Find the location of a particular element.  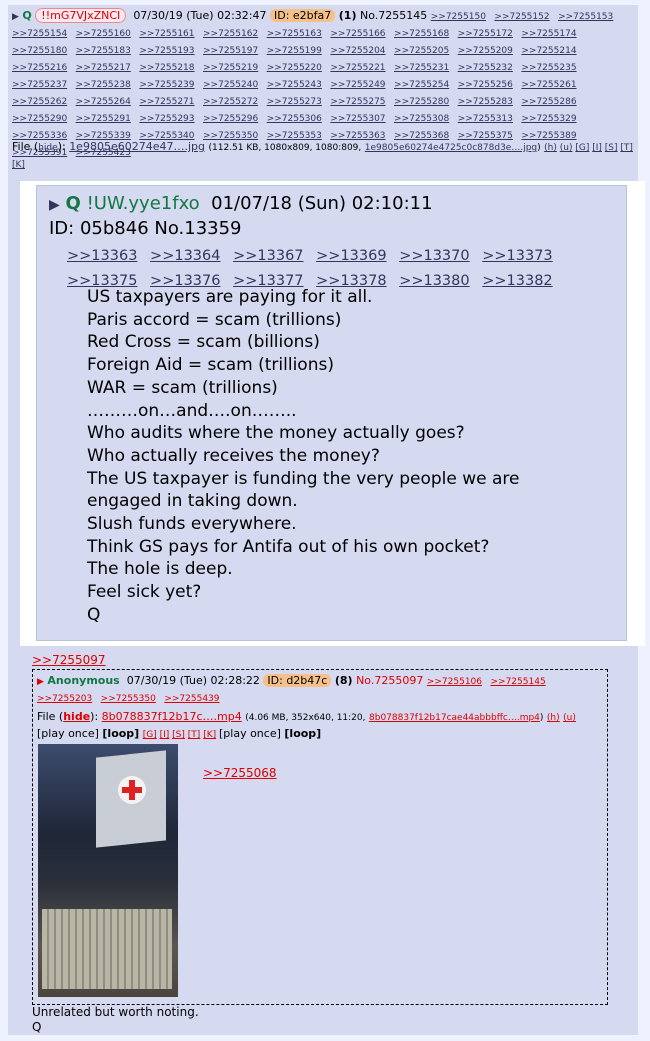

file-tool-link: [K] is located at coordinates (18, 165).